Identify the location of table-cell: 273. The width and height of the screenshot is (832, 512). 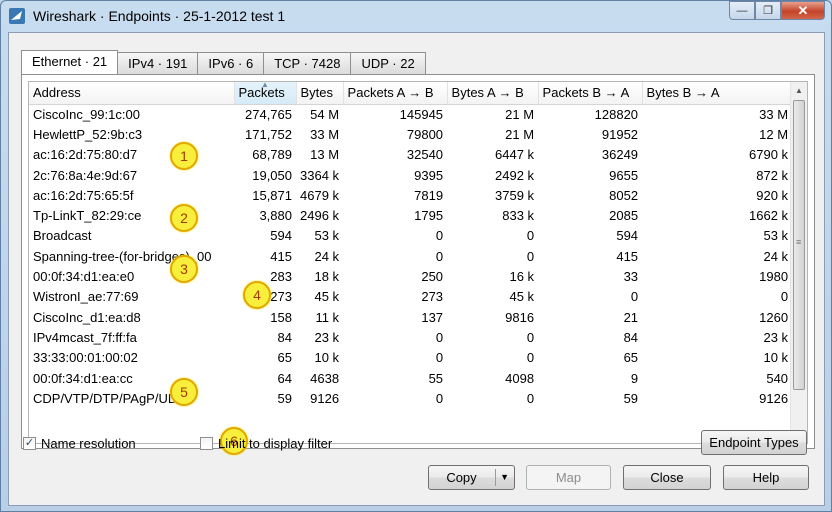
(432, 297).